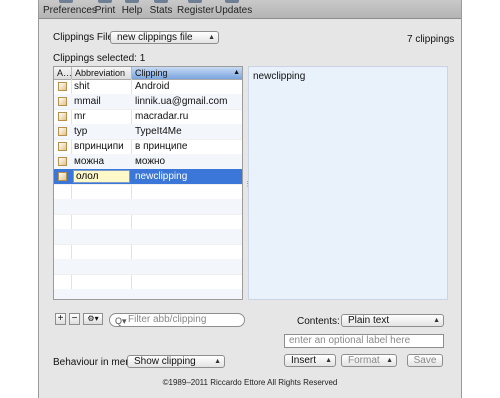 The width and height of the screenshot is (500, 398). What do you see at coordinates (369, 320) in the screenshot?
I see `contents-format-value: Plain text` at bounding box center [369, 320].